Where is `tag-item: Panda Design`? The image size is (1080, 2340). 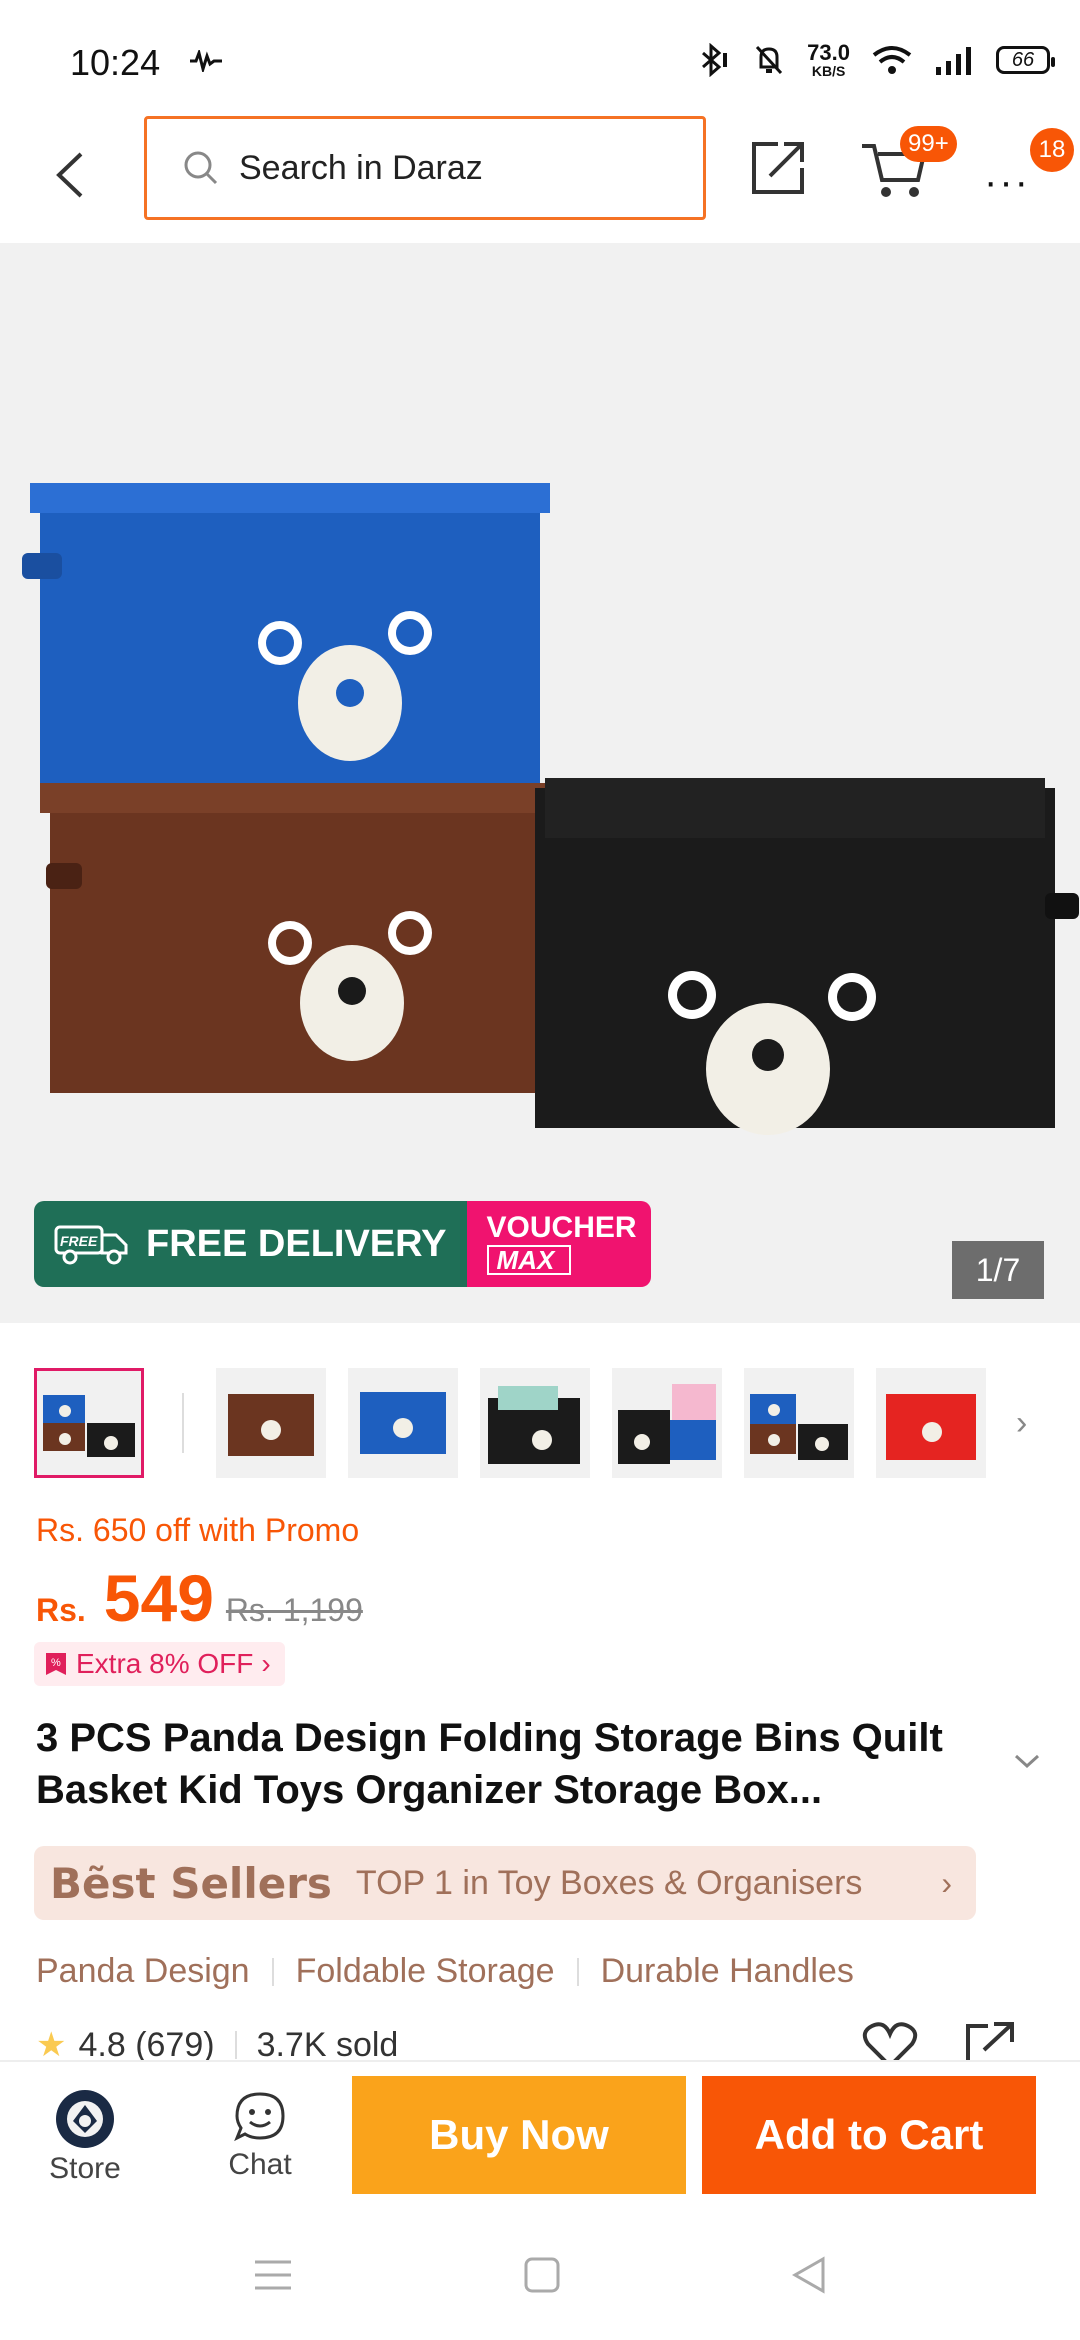 tag-item: Panda Design is located at coordinates (143, 1971).